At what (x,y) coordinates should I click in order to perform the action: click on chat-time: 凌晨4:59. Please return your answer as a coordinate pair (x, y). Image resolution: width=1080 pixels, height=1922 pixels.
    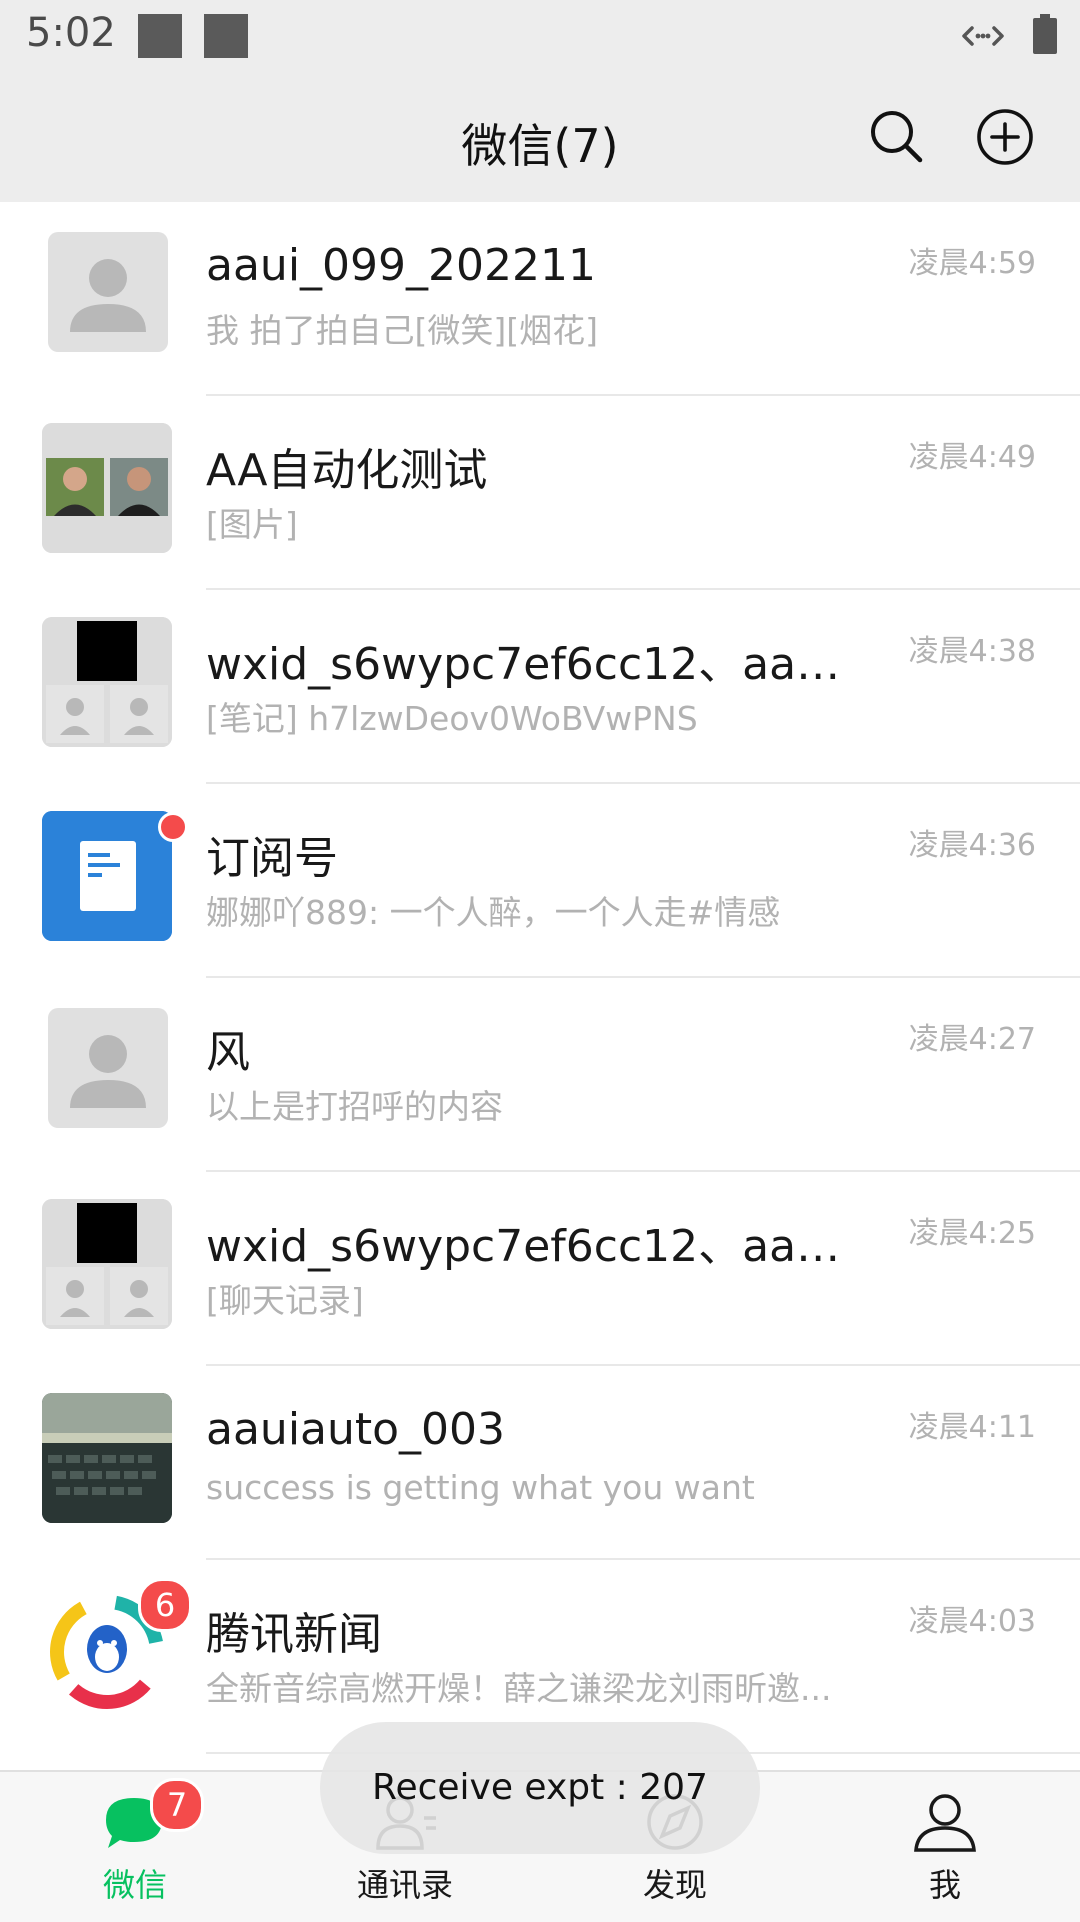
    Looking at the image, I should click on (972, 263).